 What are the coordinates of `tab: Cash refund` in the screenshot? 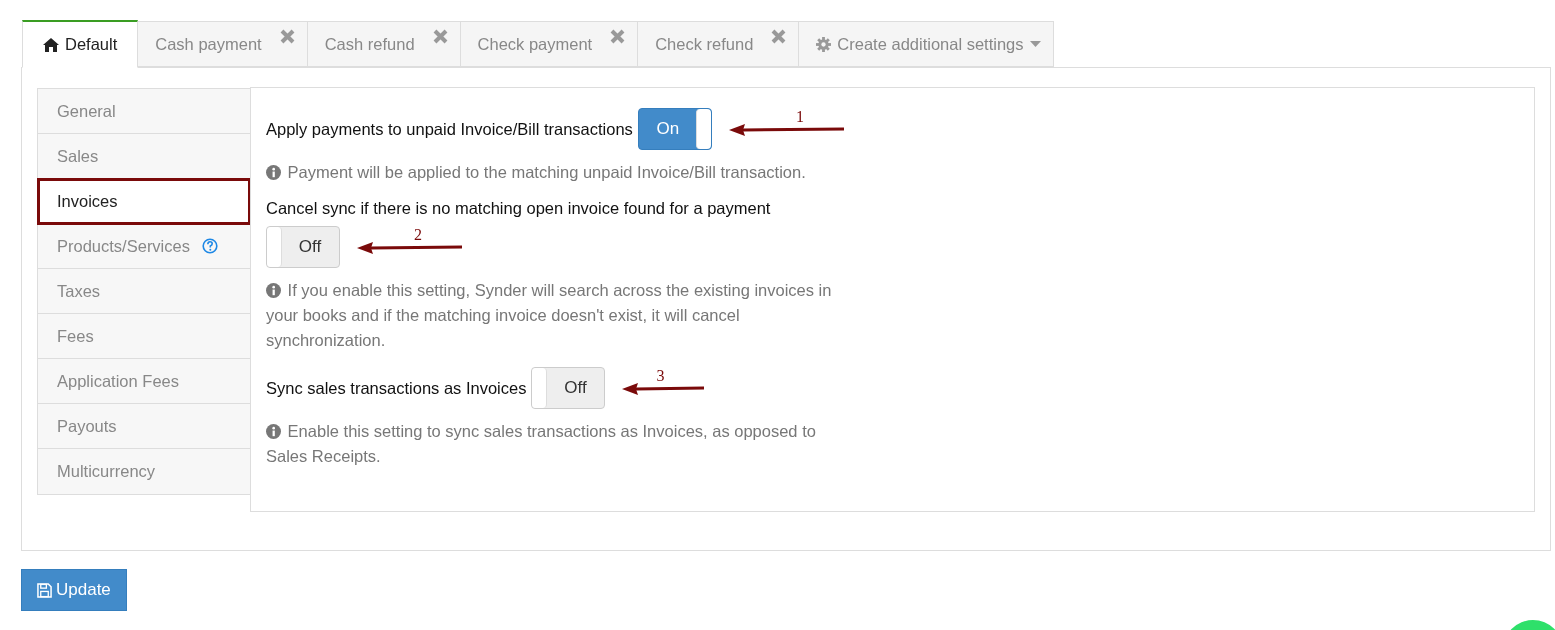 It's located at (384, 44).